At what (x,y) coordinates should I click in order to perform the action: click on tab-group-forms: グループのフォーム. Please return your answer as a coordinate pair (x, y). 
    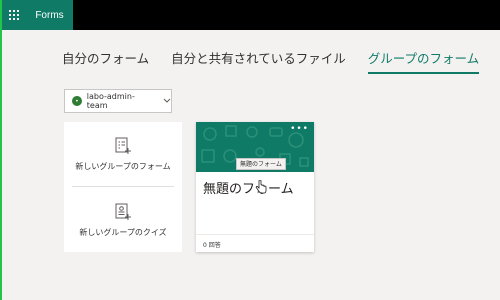
    Looking at the image, I should click on (423, 61).